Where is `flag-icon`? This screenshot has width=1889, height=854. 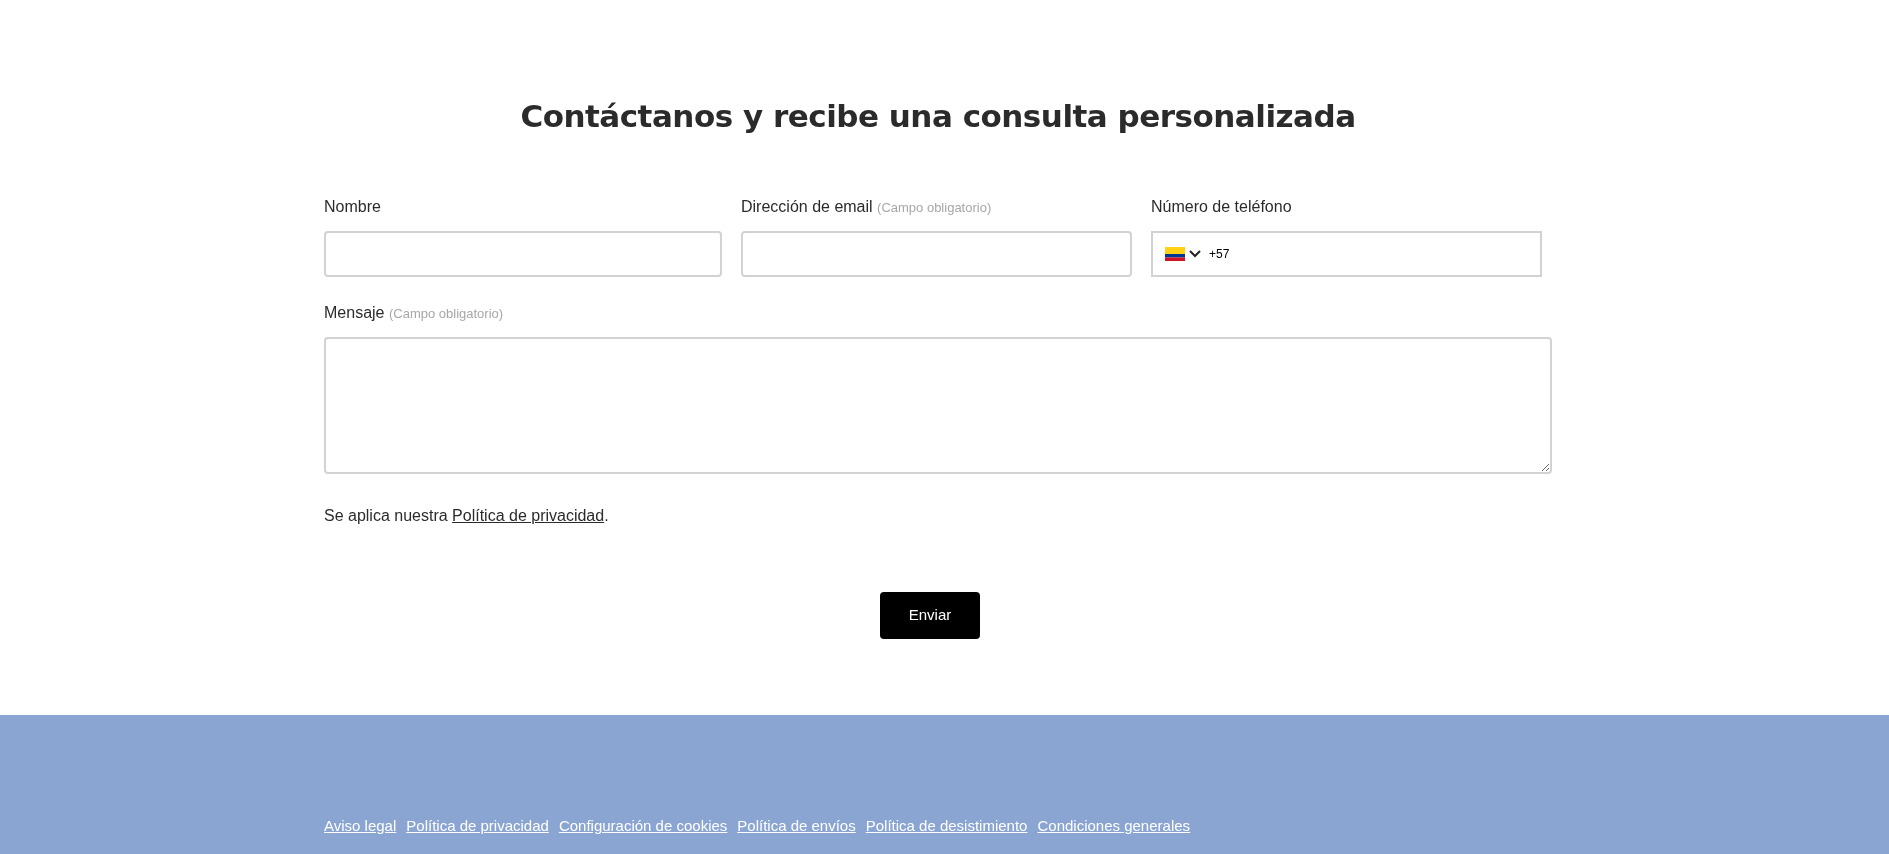
flag-icon is located at coordinates (1175, 254).